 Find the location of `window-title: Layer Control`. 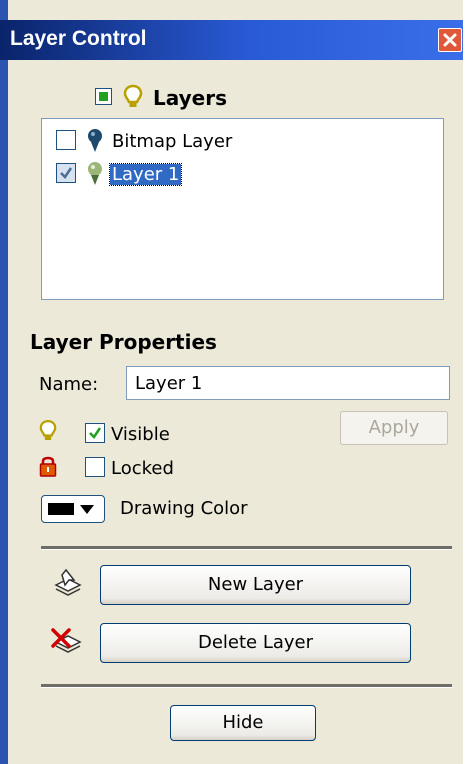

window-title: Layer Control is located at coordinates (78, 38).